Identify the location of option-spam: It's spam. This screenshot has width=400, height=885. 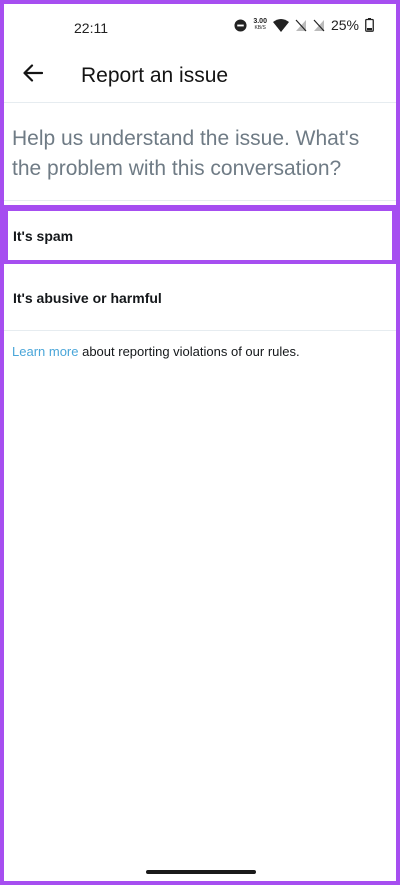
(200, 235).